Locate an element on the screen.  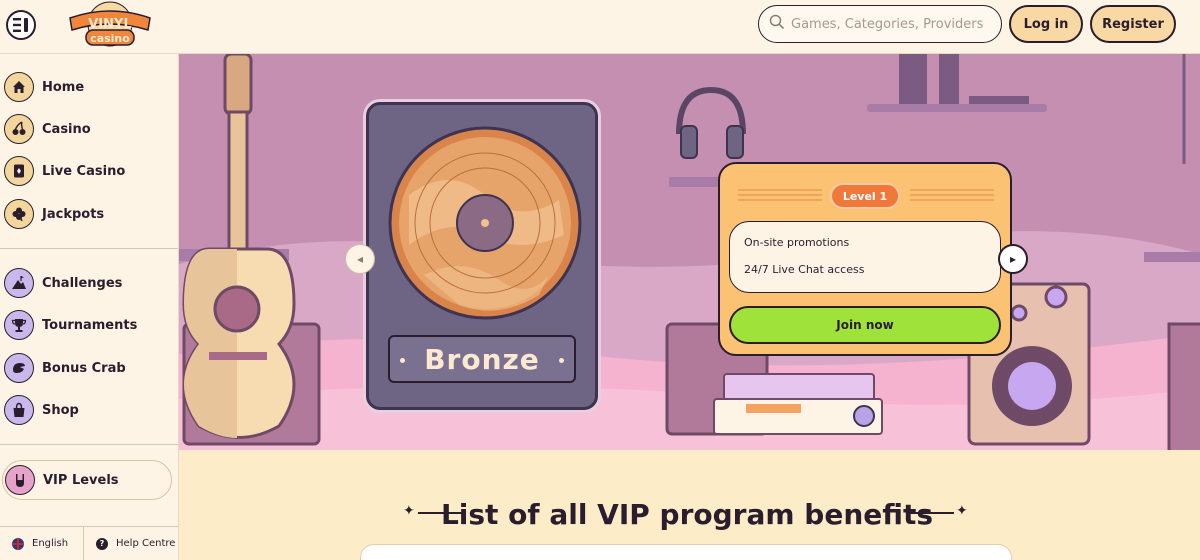
vinyl-casino-logo: VINYL casino is located at coordinates (110, 25).